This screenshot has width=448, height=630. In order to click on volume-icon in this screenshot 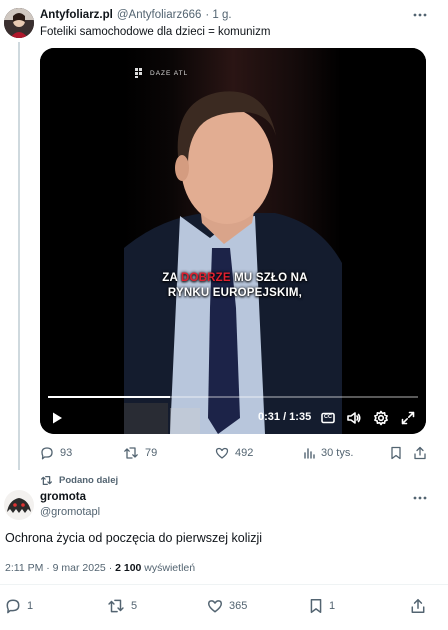, I will do `click(354, 418)`.